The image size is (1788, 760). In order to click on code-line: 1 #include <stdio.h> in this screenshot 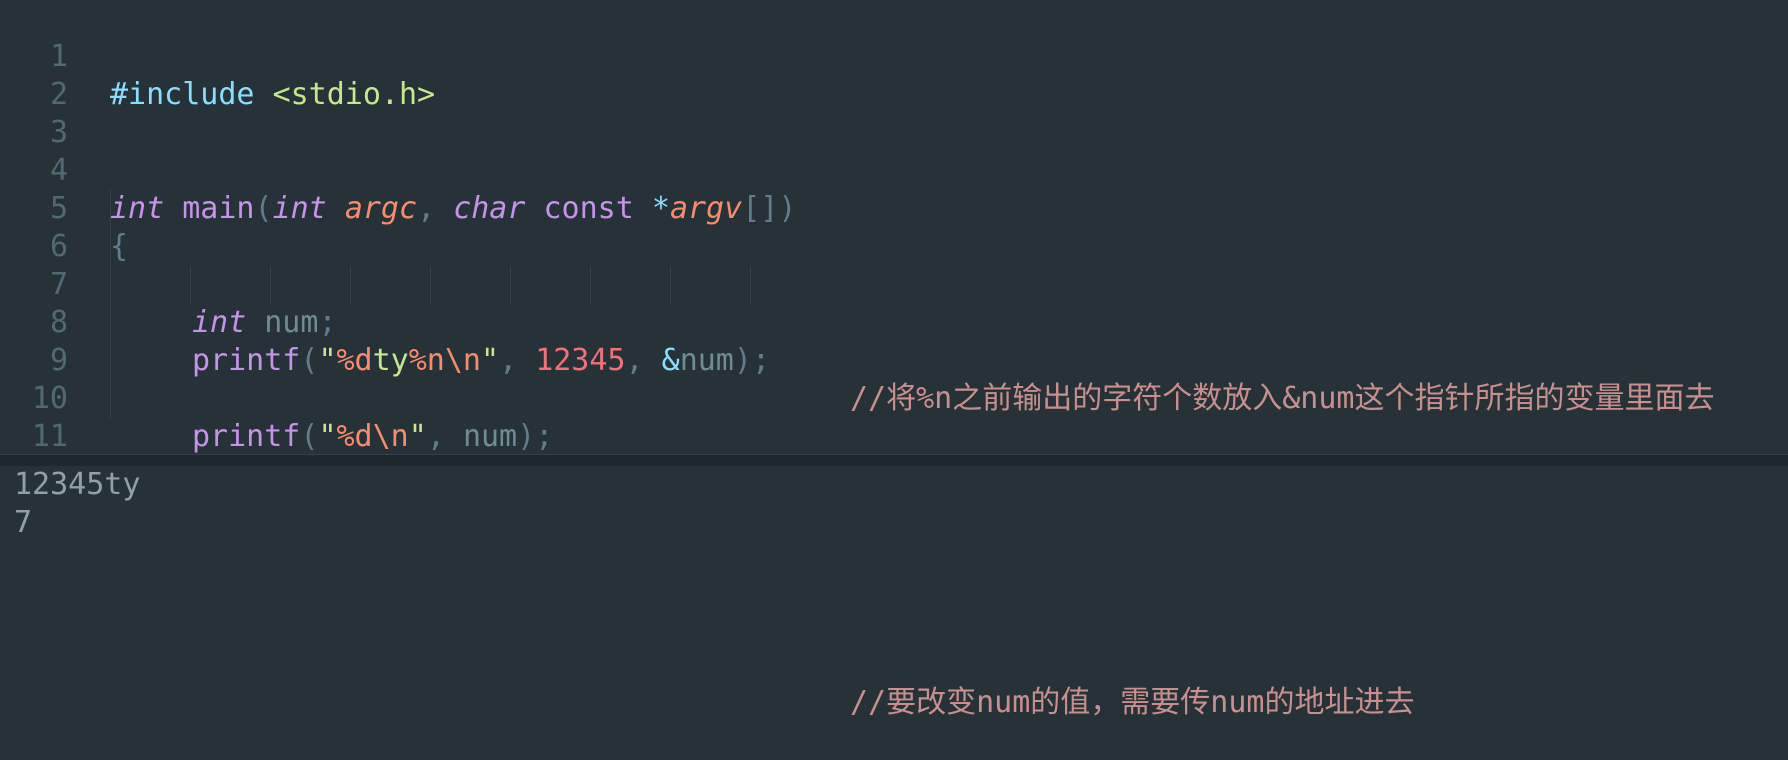, I will do `click(894, 56)`.